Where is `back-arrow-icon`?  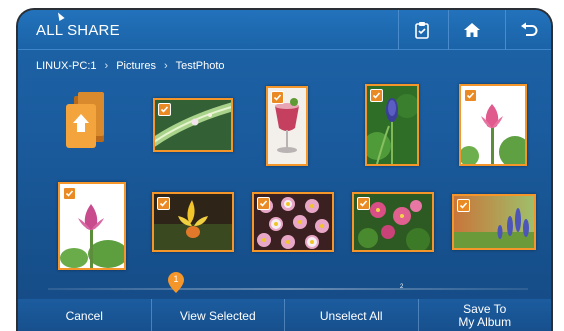
back-arrow-icon is located at coordinates (528, 29).